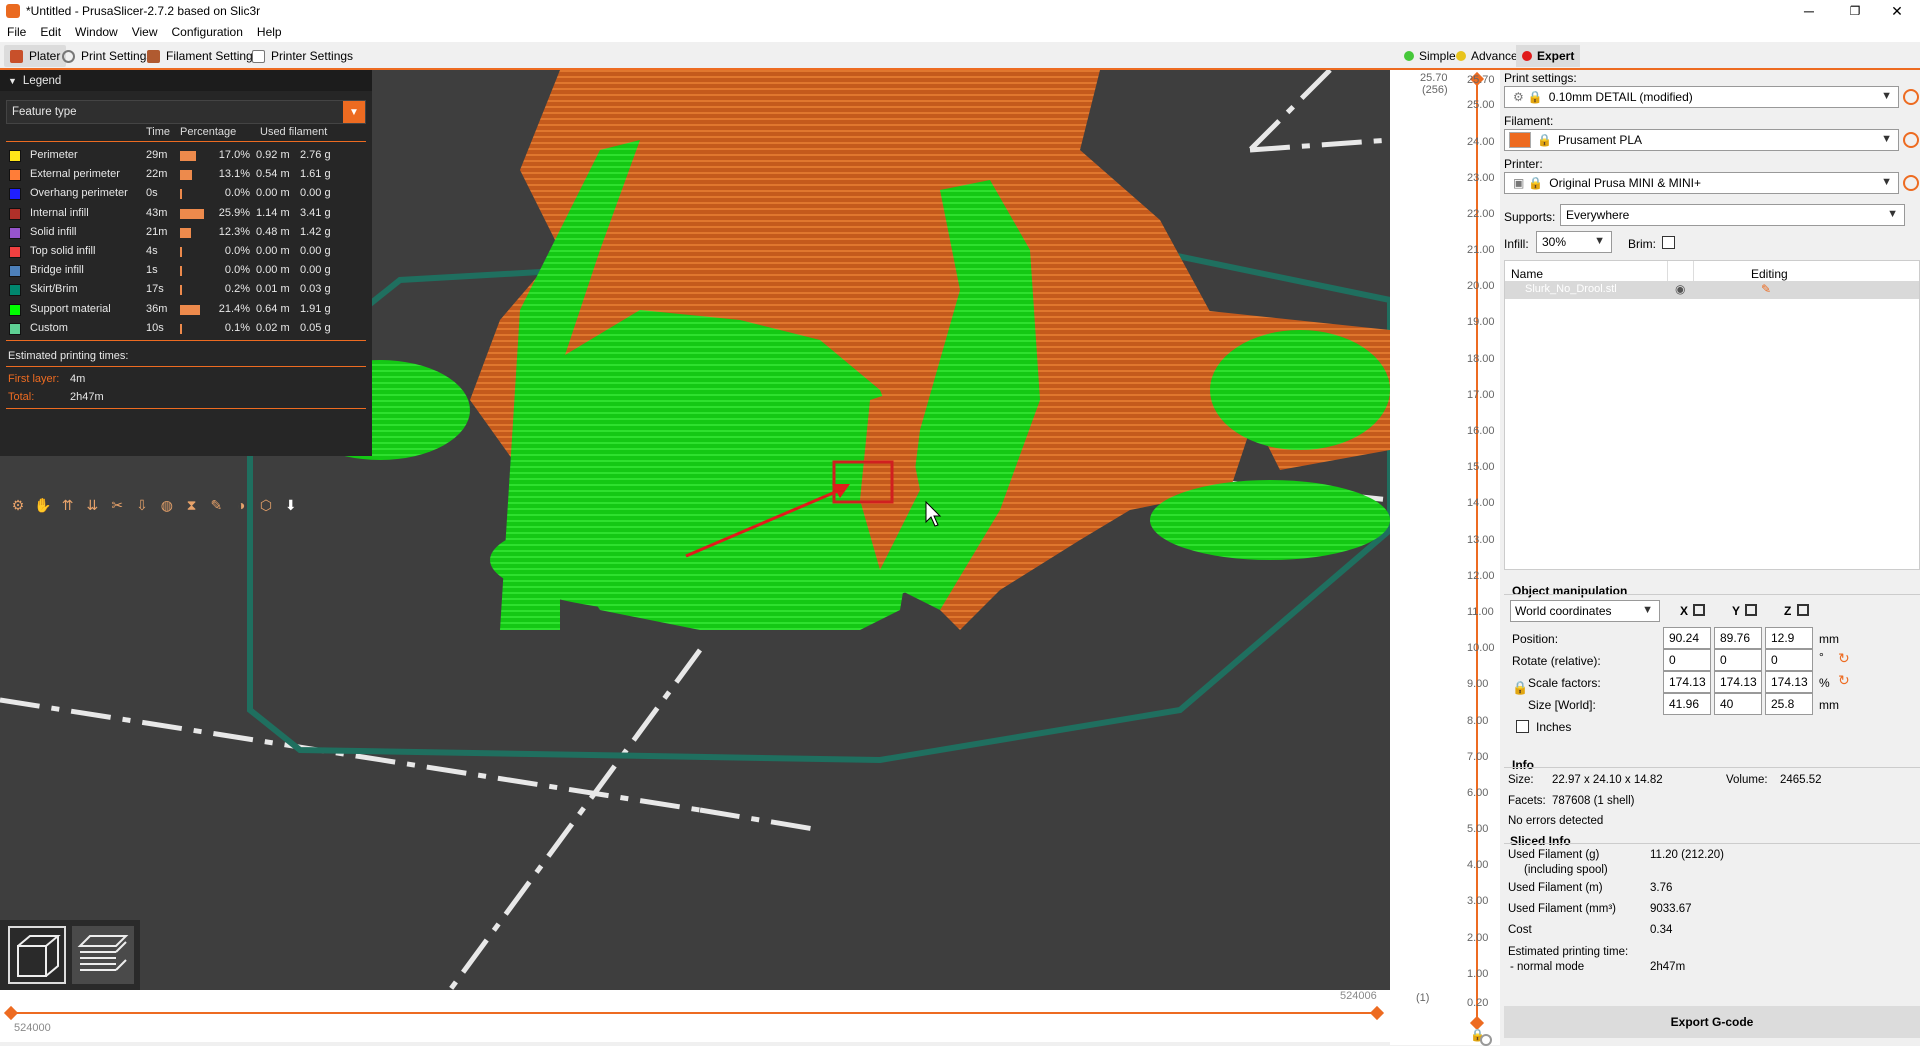  What do you see at coordinates (1687, 682) in the screenshot?
I see `scale-x-input: 174.13` at bounding box center [1687, 682].